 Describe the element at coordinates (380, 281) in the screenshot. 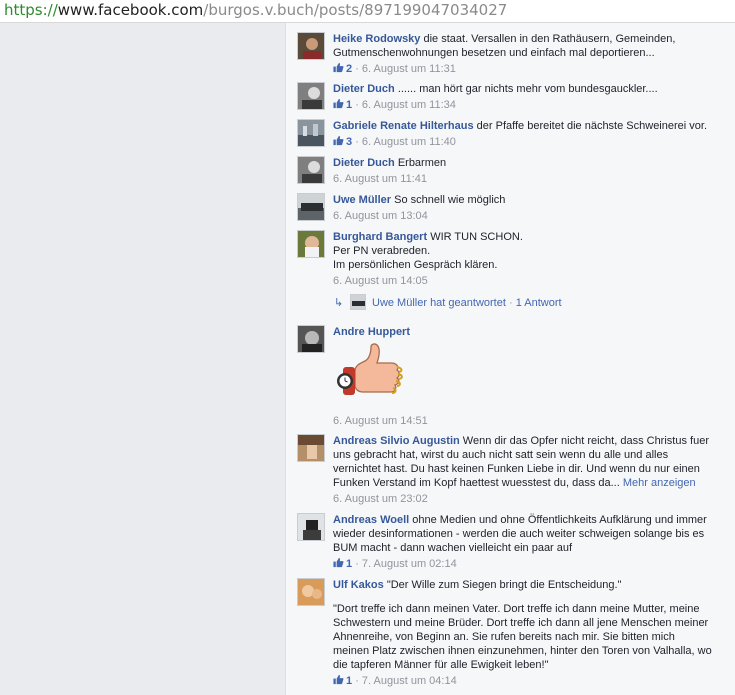

I see `comment-timestamp: 6. August um 14:05` at that location.